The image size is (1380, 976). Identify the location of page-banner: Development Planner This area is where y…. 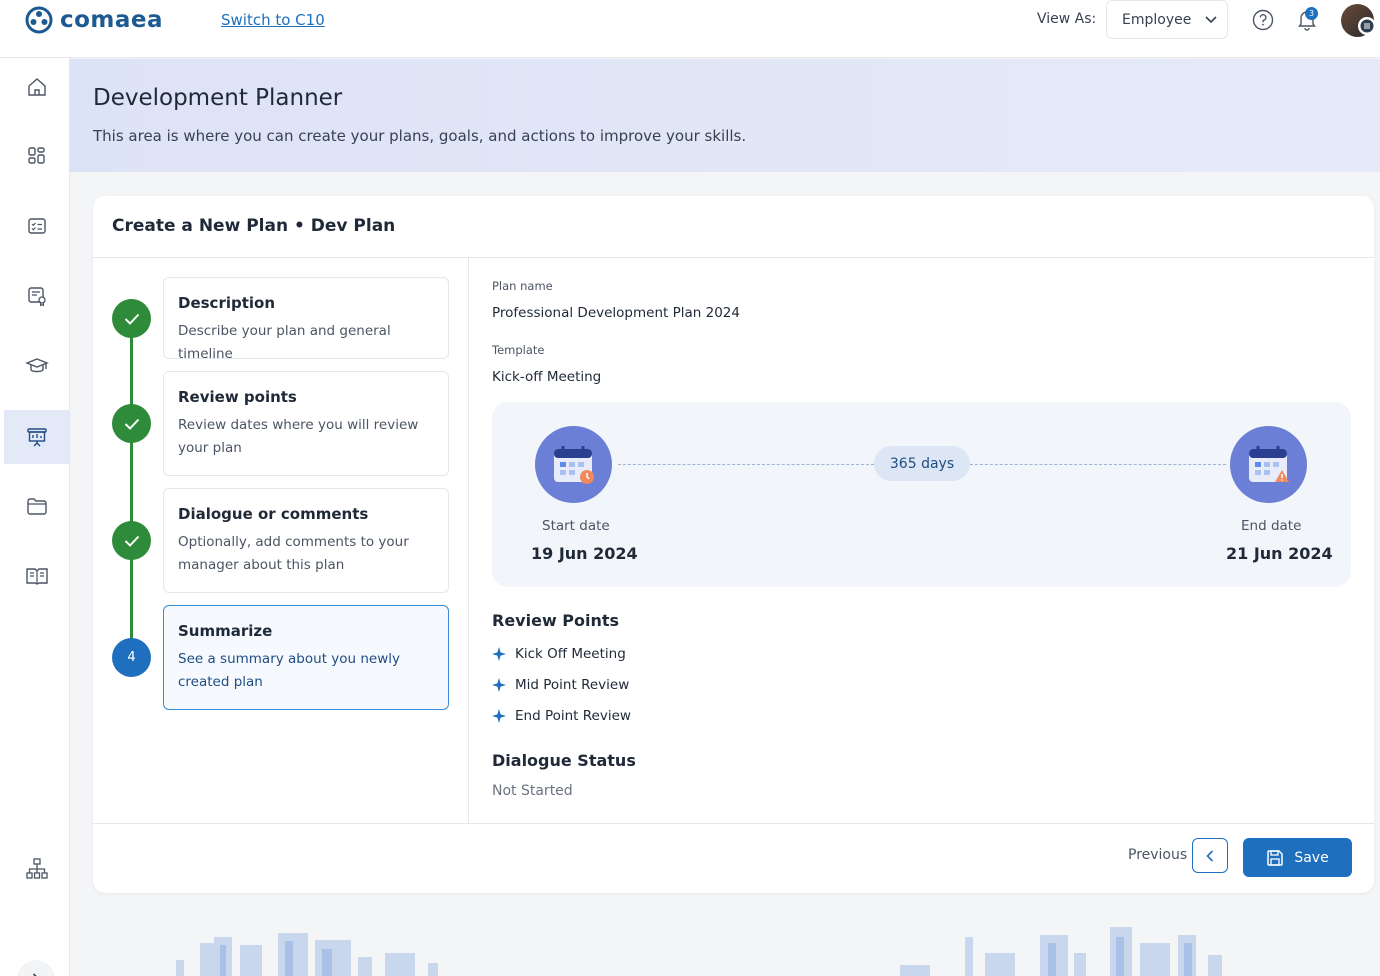
(725, 115).